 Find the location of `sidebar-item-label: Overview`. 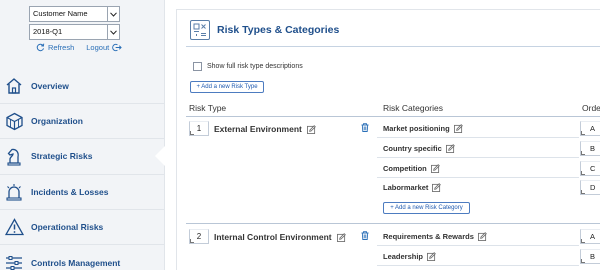

sidebar-item-label: Overview is located at coordinates (50, 86).